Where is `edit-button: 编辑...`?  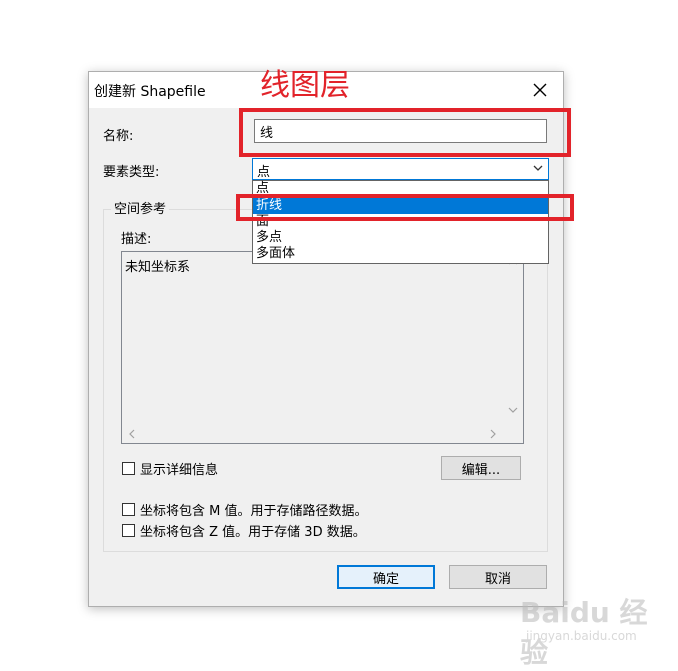 edit-button: 编辑... is located at coordinates (481, 468).